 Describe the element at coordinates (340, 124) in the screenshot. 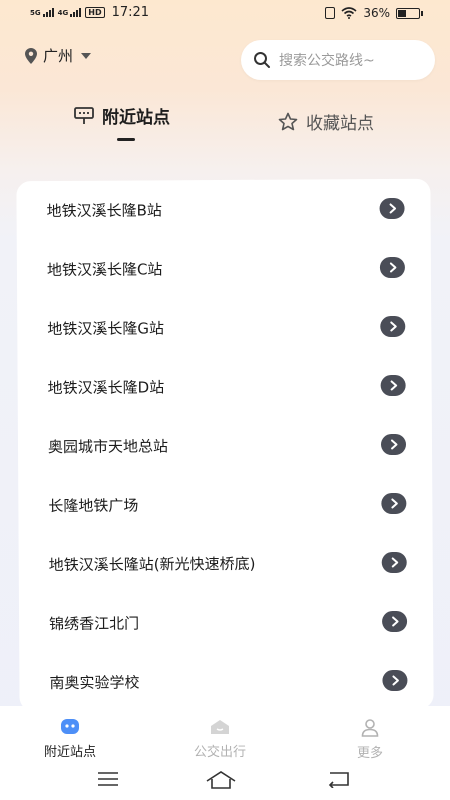

I see `tab-favorite-label: 收藏站点` at that location.